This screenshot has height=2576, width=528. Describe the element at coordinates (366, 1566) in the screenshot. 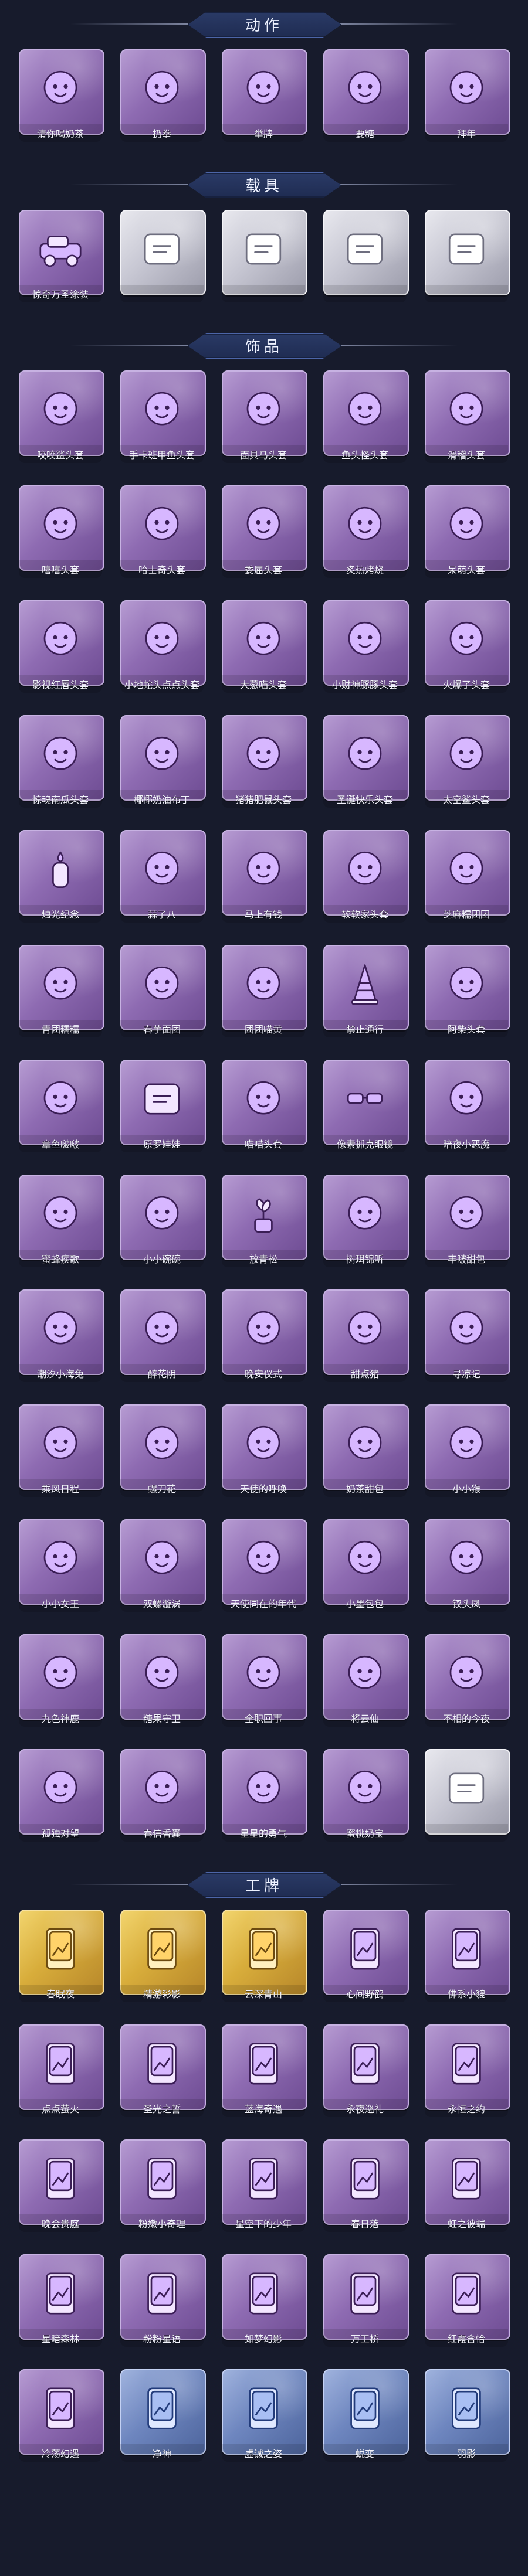

I see `item-card: 小墨包包` at that location.